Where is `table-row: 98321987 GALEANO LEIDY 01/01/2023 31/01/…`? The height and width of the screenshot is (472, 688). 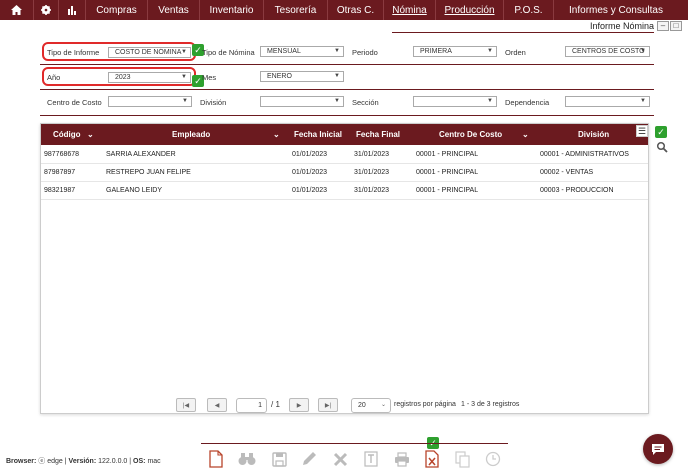
table-row: 98321987 GALEANO LEIDY 01/01/2023 31/01/… is located at coordinates (344, 191).